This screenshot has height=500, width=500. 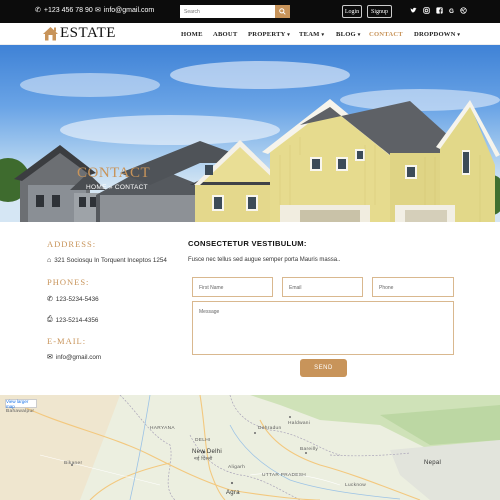 What do you see at coordinates (413, 12) in the screenshot?
I see `twitter-icon` at bounding box center [413, 12].